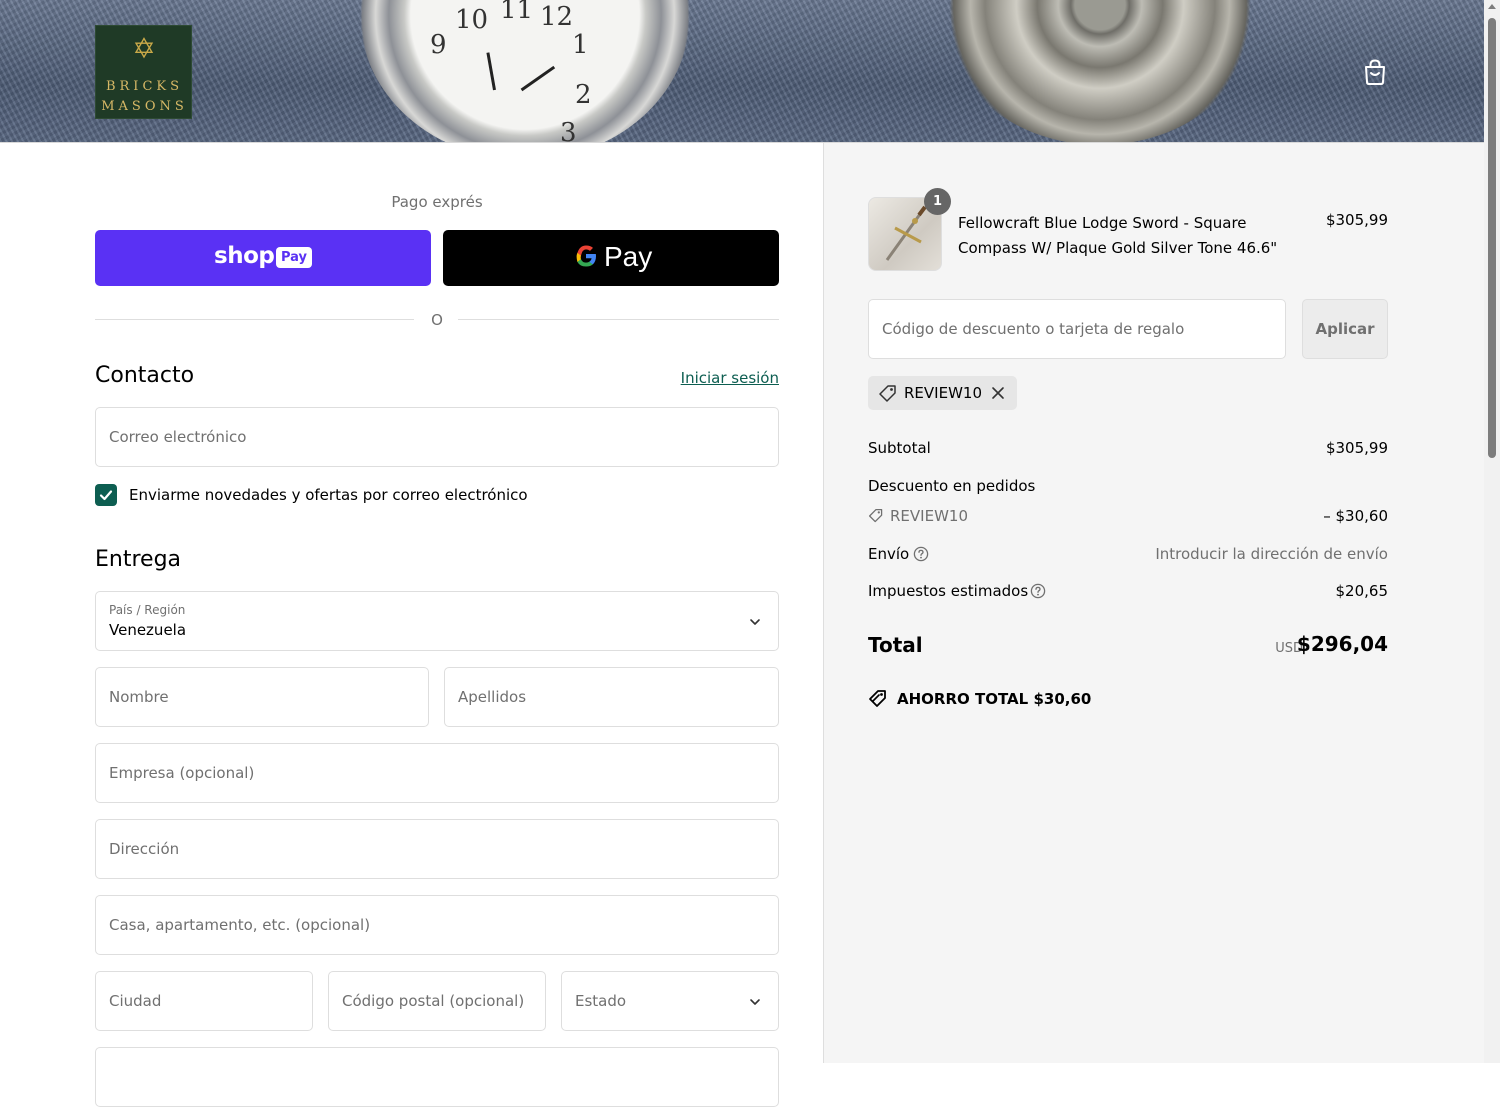  What do you see at coordinates (601, 1001) in the screenshot?
I see `state-placeholder: Estado` at bounding box center [601, 1001].